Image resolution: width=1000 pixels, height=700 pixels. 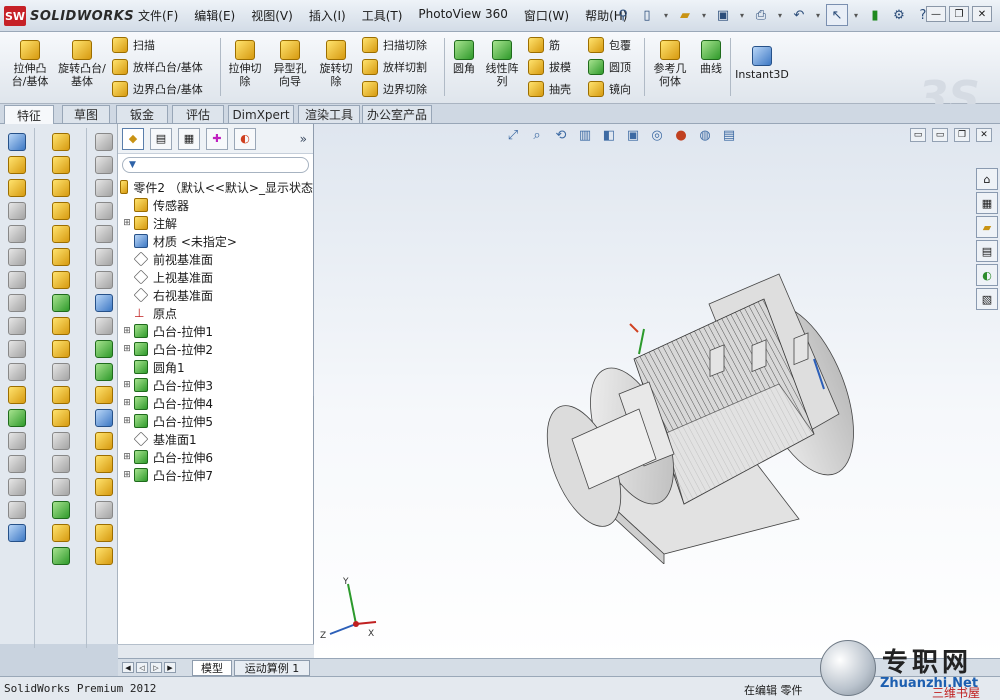 I want to click on view-settings-icon: ▤, so click(x=729, y=136).